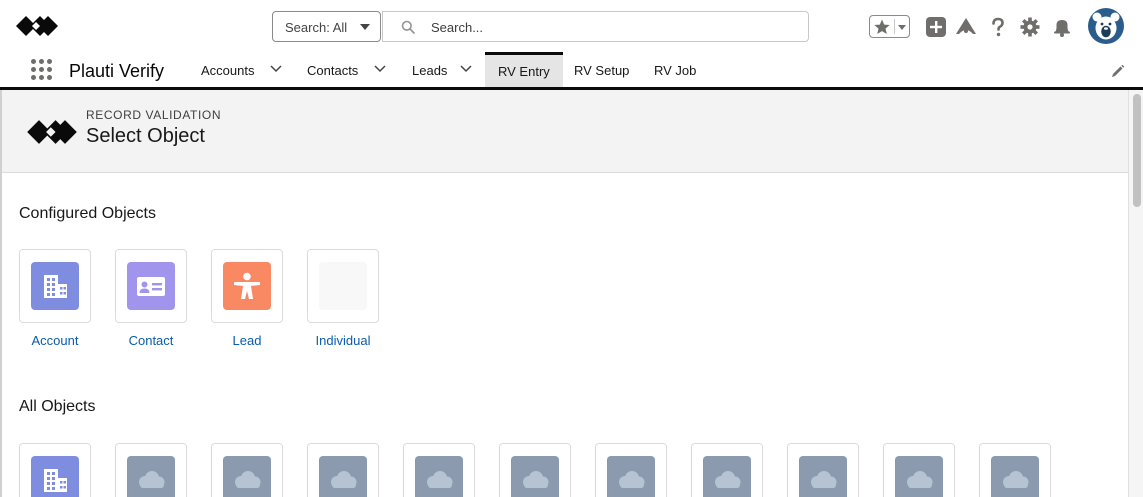  What do you see at coordinates (247, 340) in the screenshot?
I see `object-link-lead: Lead` at bounding box center [247, 340].